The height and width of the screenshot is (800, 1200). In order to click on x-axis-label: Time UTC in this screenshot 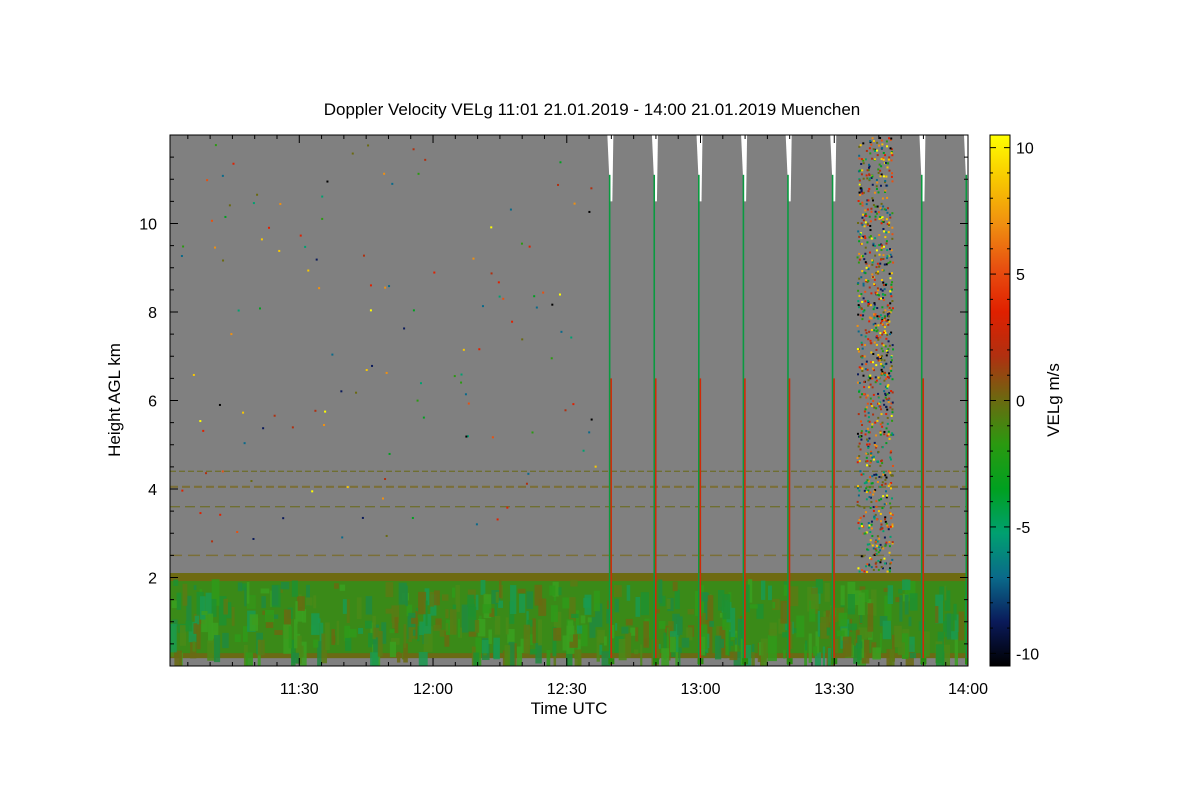, I will do `click(569, 708)`.